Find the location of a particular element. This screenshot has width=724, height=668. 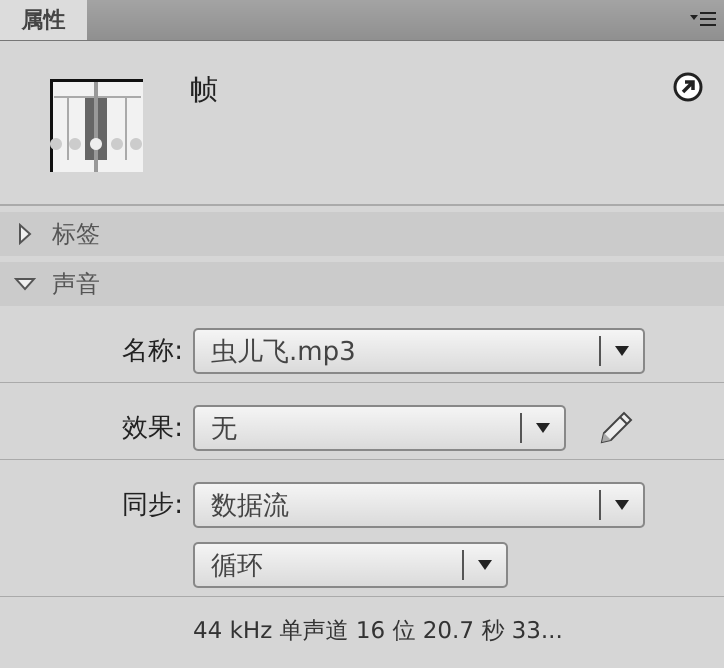

frame-title: 帧 is located at coordinates (204, 89).